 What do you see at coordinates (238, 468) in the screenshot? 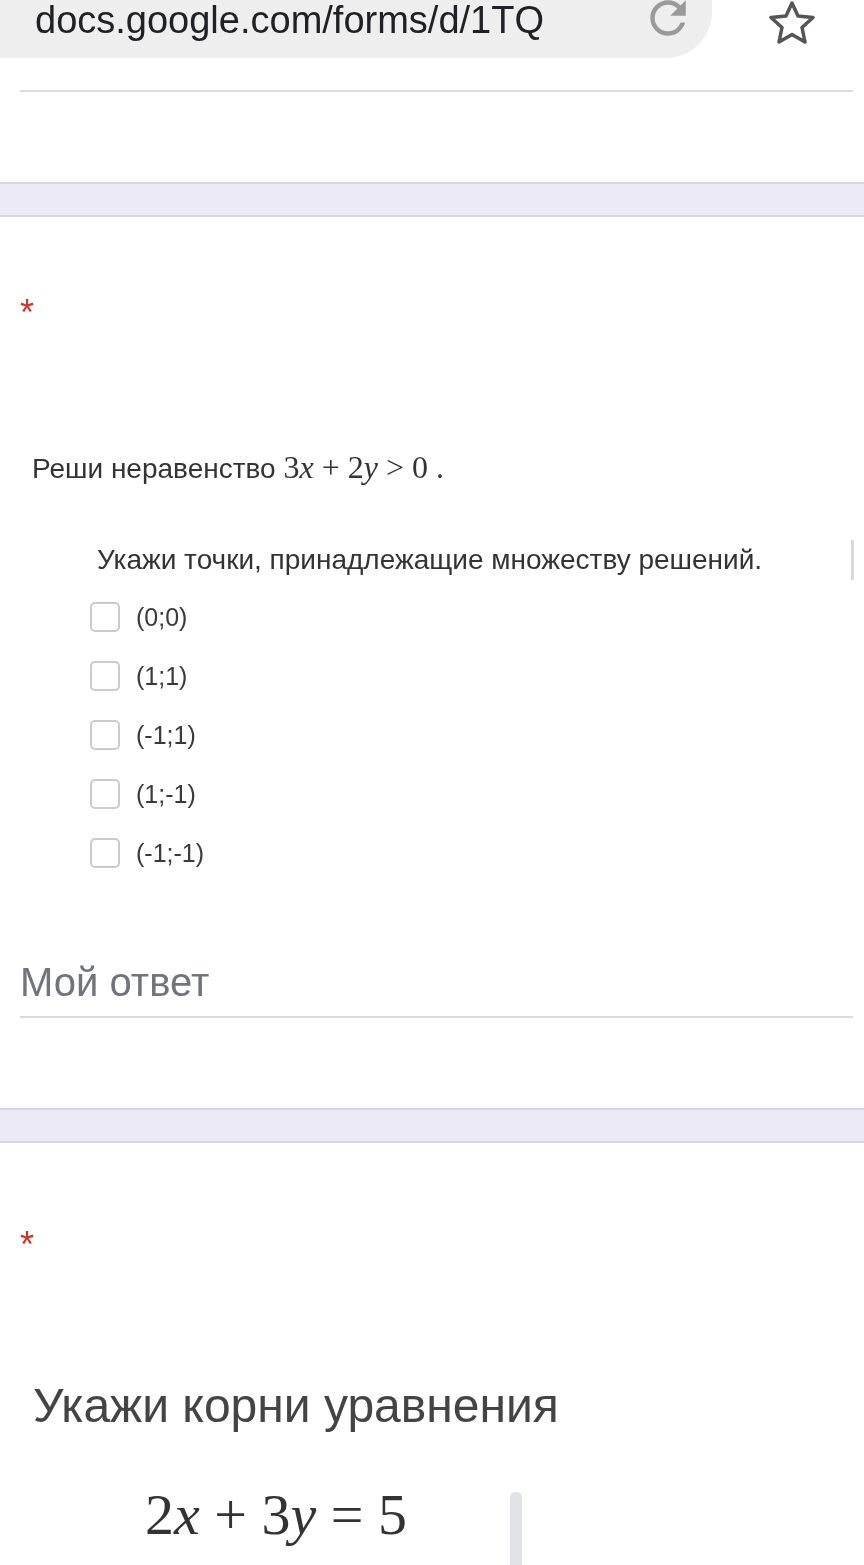
I see `question-text: Реши неравенство 3x + 2y > 0 .` at bounding box center [238, 468].